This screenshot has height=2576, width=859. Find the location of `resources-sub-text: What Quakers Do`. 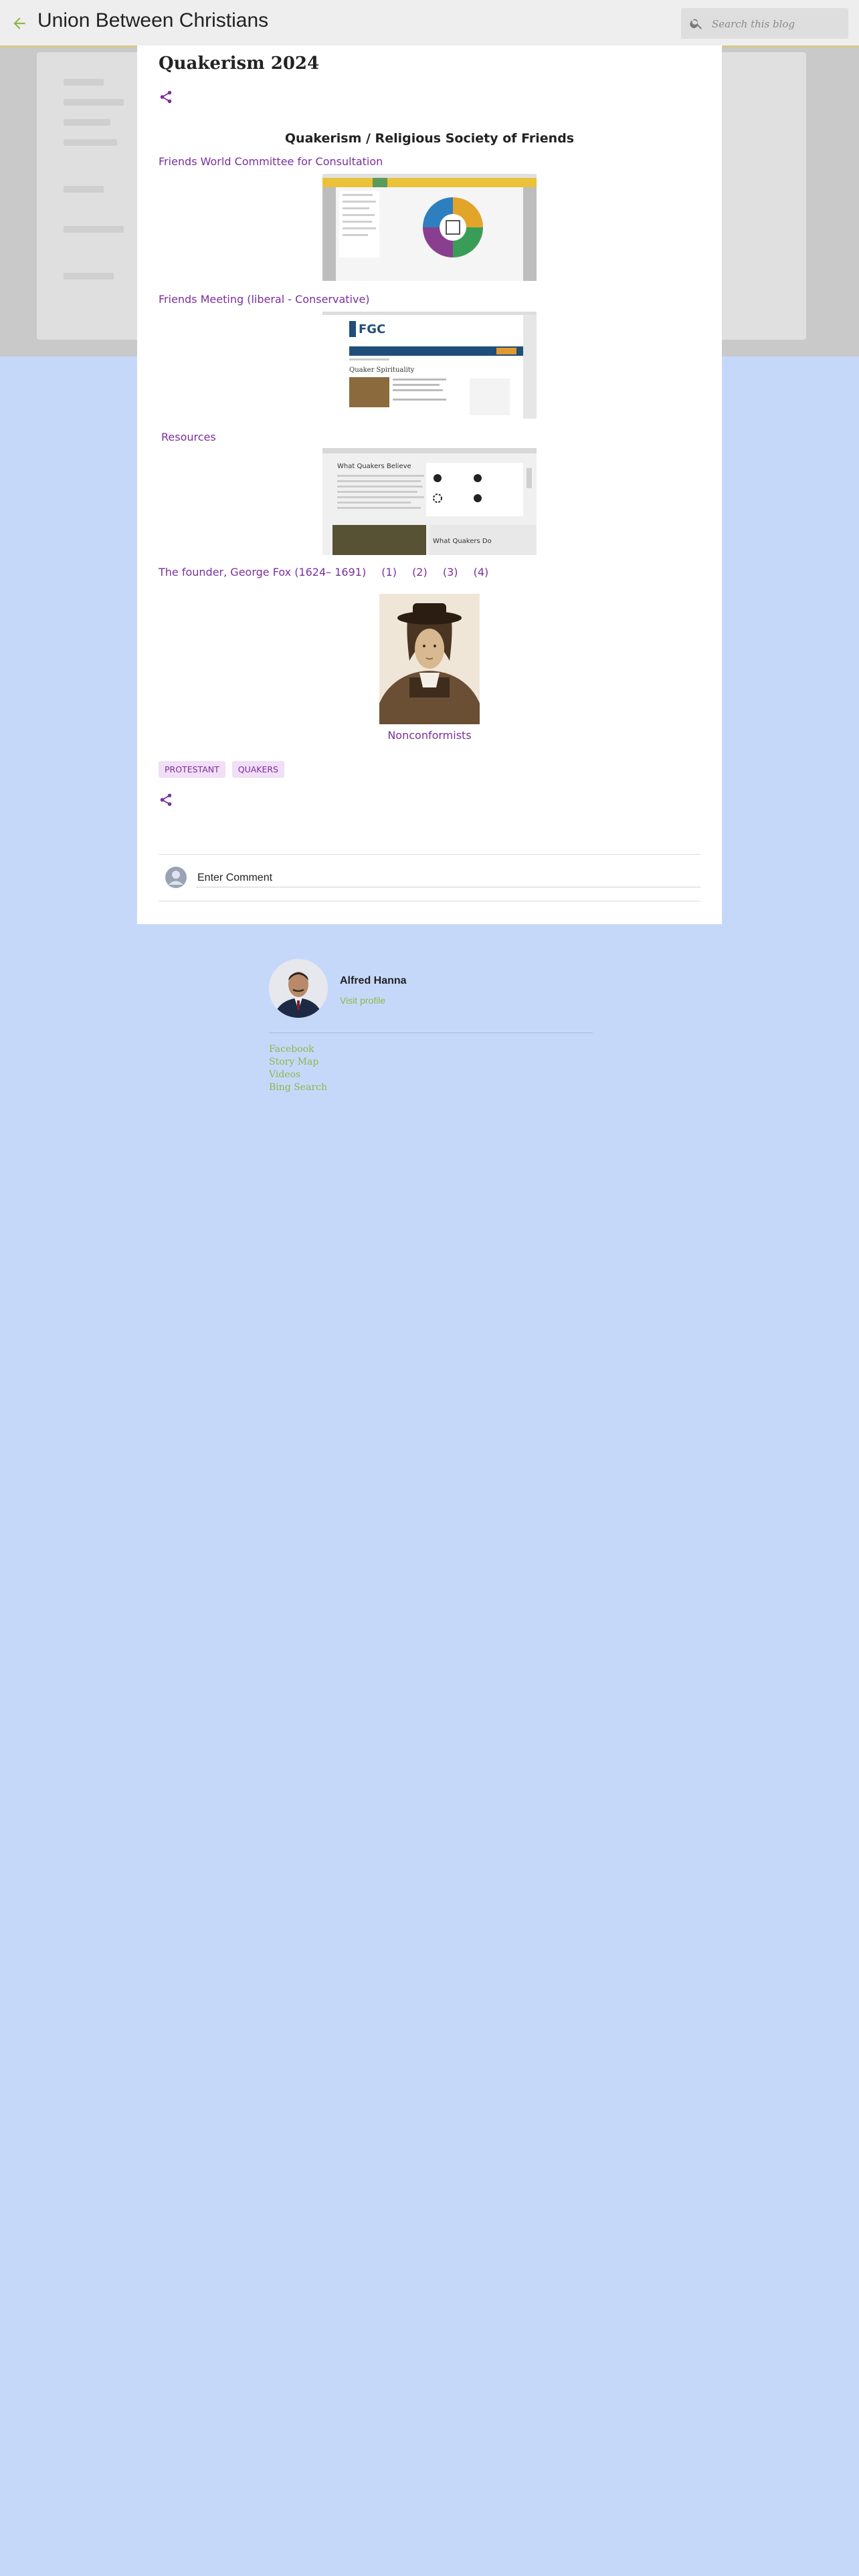

resources-sub-text: What Quakers Do is located at coordinates (462, 541).